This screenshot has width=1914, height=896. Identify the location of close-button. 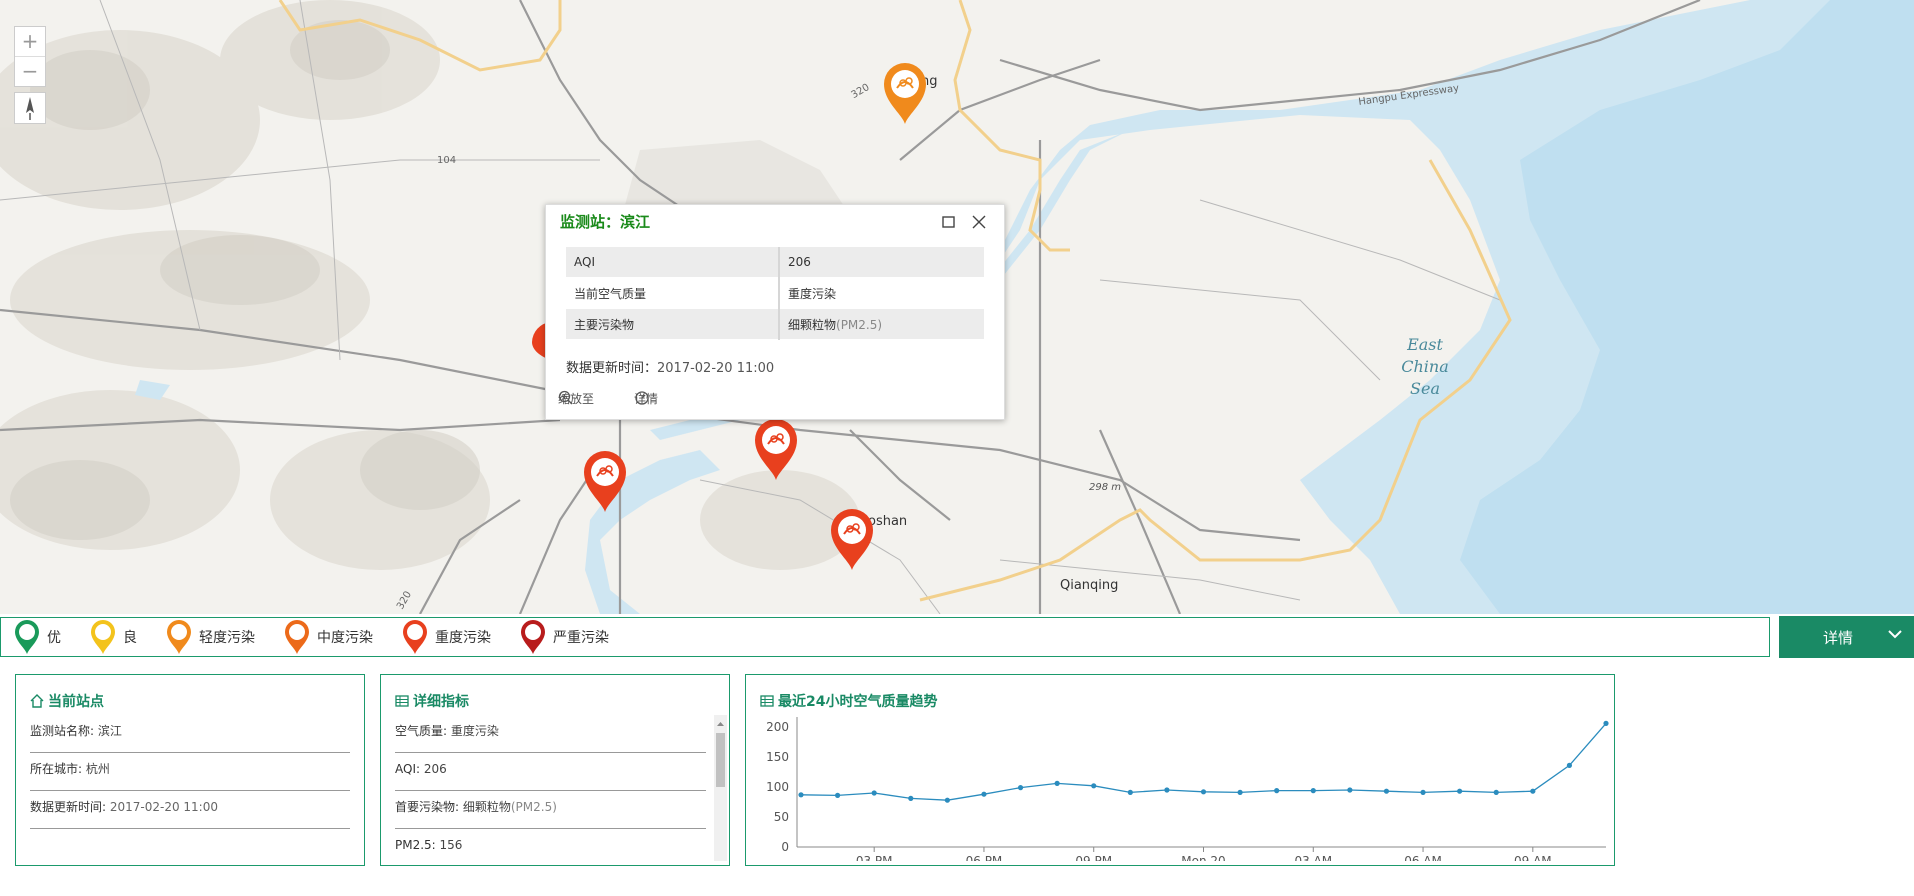
(979, 222).